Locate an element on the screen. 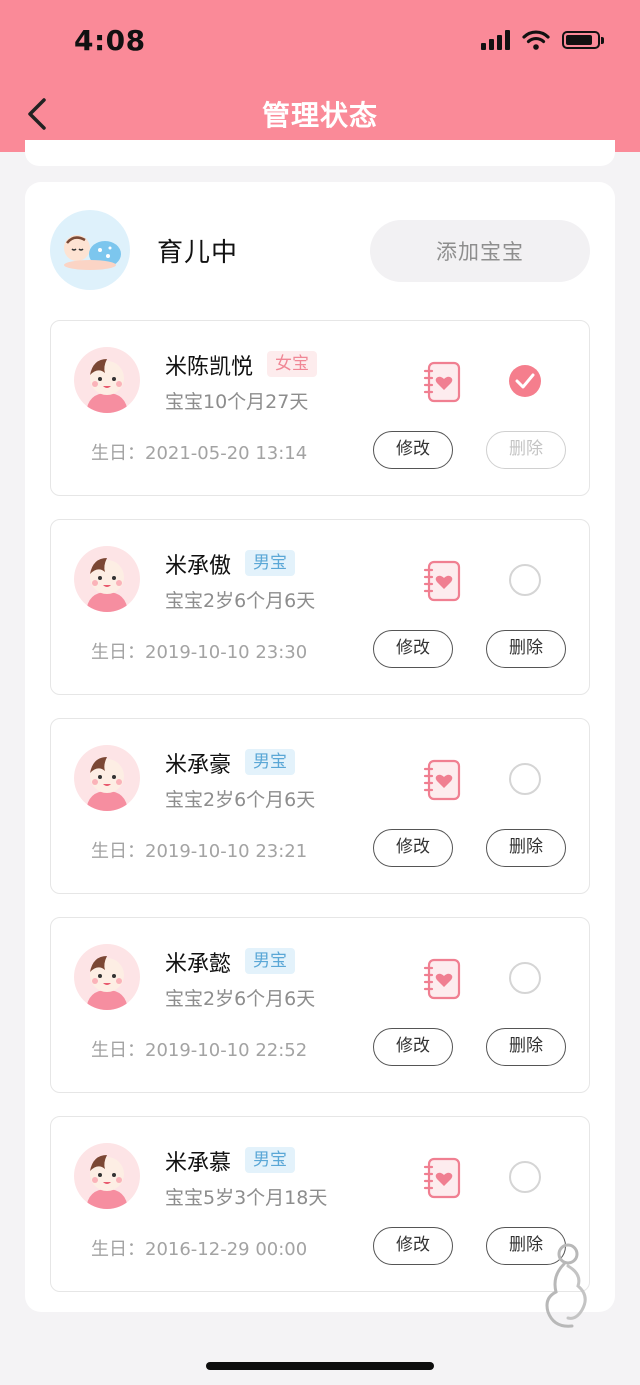  page-title: 管理状态 is located at coordinates (319, 115).